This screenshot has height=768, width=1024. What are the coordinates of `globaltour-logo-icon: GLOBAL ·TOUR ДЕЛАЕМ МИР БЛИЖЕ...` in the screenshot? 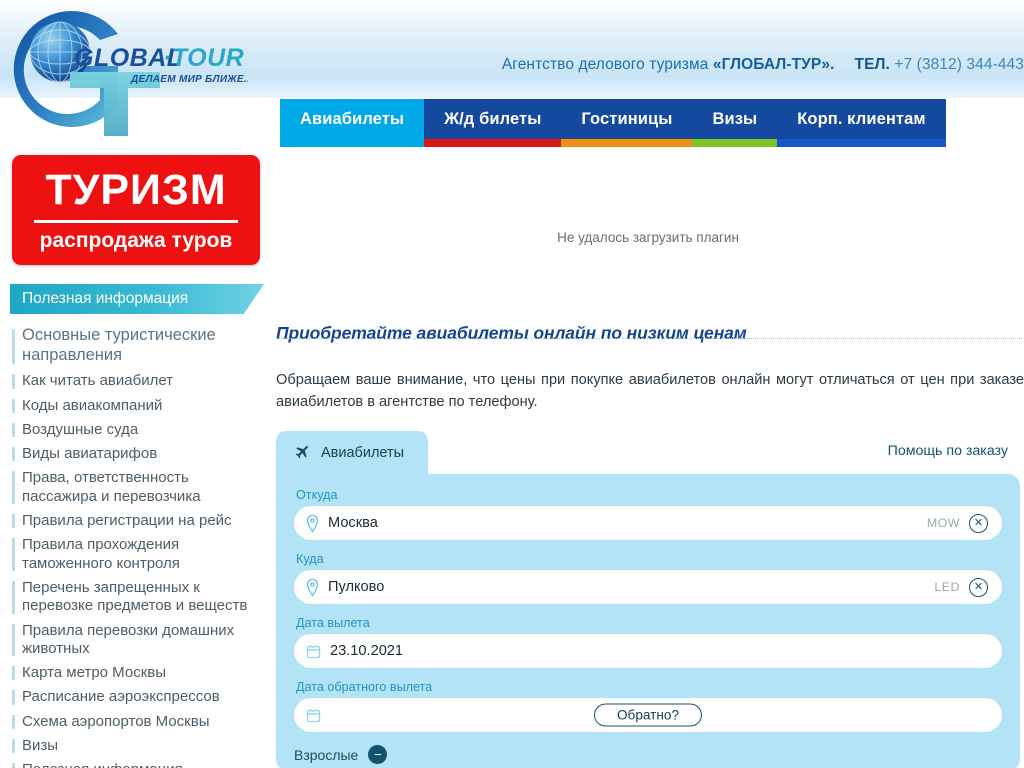 It's located at (130, 73).